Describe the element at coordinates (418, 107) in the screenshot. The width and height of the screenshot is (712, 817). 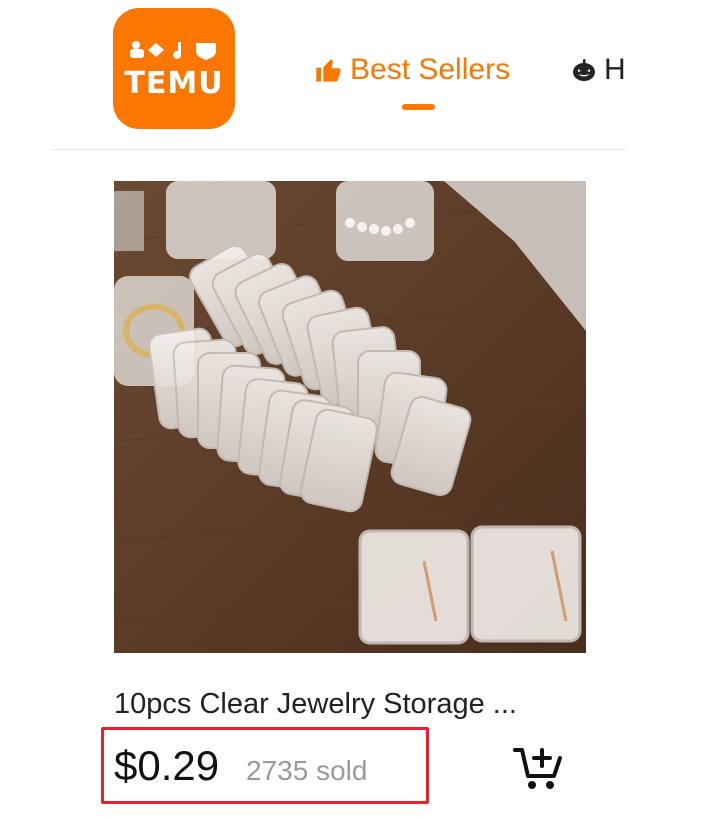
I see `active-tab-indicator` at that location.